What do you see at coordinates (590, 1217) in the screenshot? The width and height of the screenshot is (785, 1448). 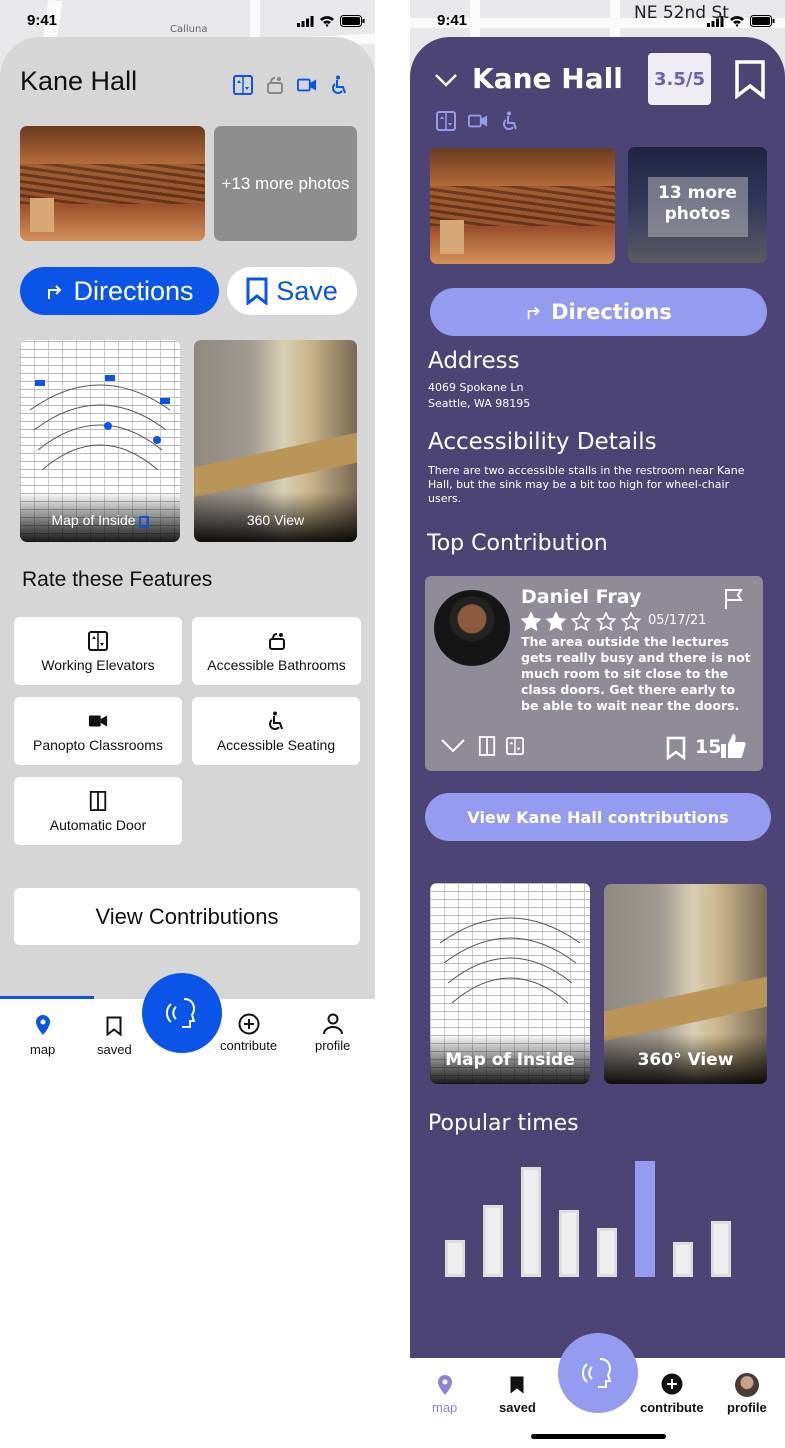 I see `popular-times-chart` at bounding box center [590, 1217].